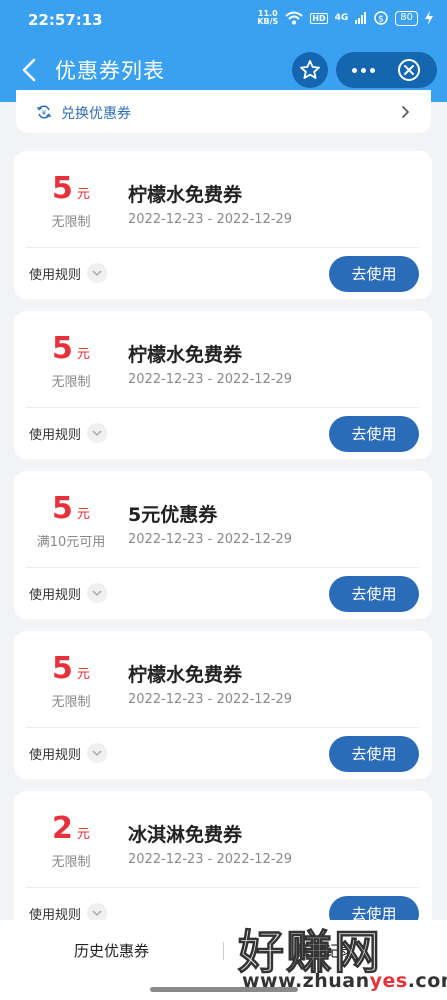 The image size is (447, 1000). What do you see at coordinates (294, 18) in the screenshot?
I see `wifi-icon` at bounding box center [294, 18].